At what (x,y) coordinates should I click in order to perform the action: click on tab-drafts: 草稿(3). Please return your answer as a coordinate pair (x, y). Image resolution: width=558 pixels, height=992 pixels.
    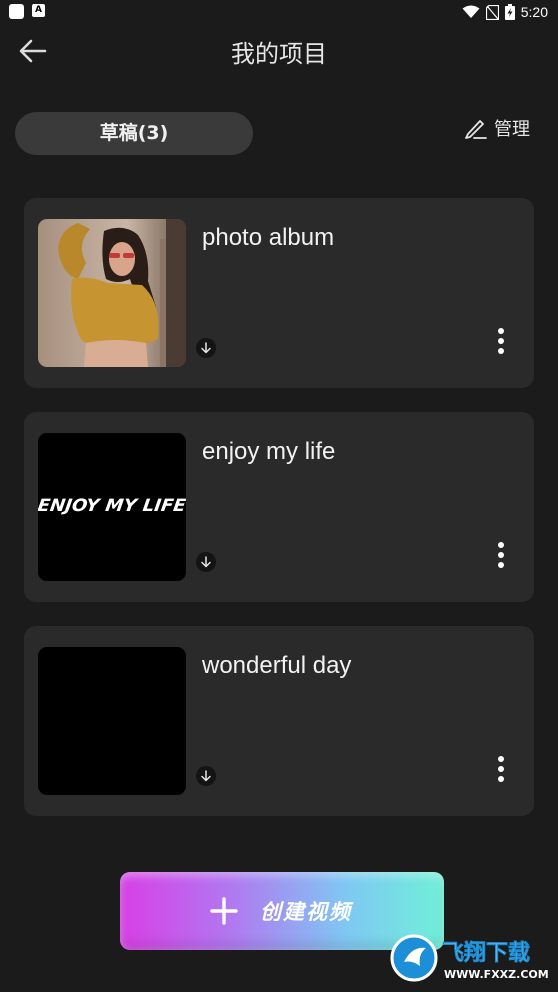
    Looking at the image, I should click on (134, 133).